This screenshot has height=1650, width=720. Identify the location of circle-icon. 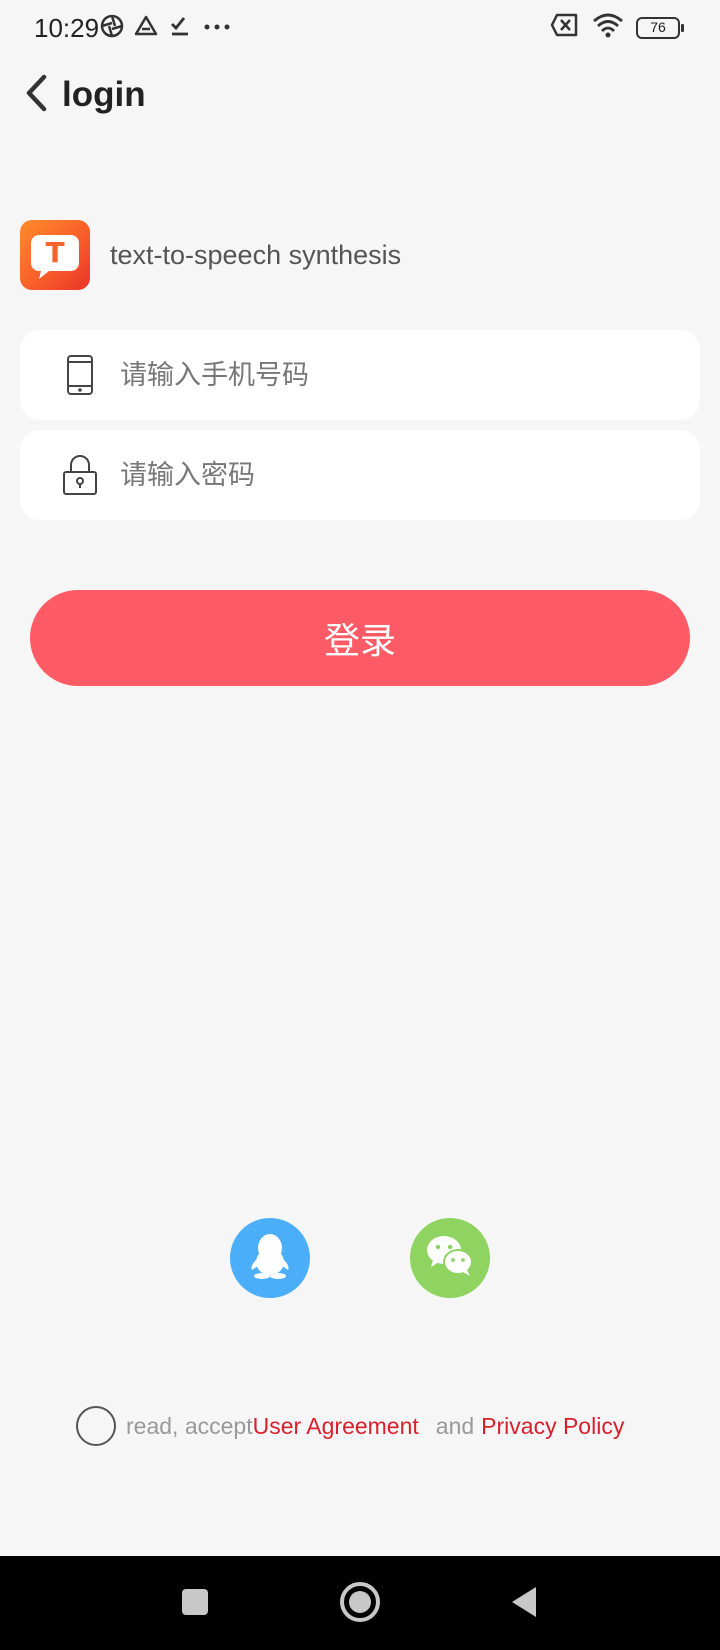
(360, 1604).